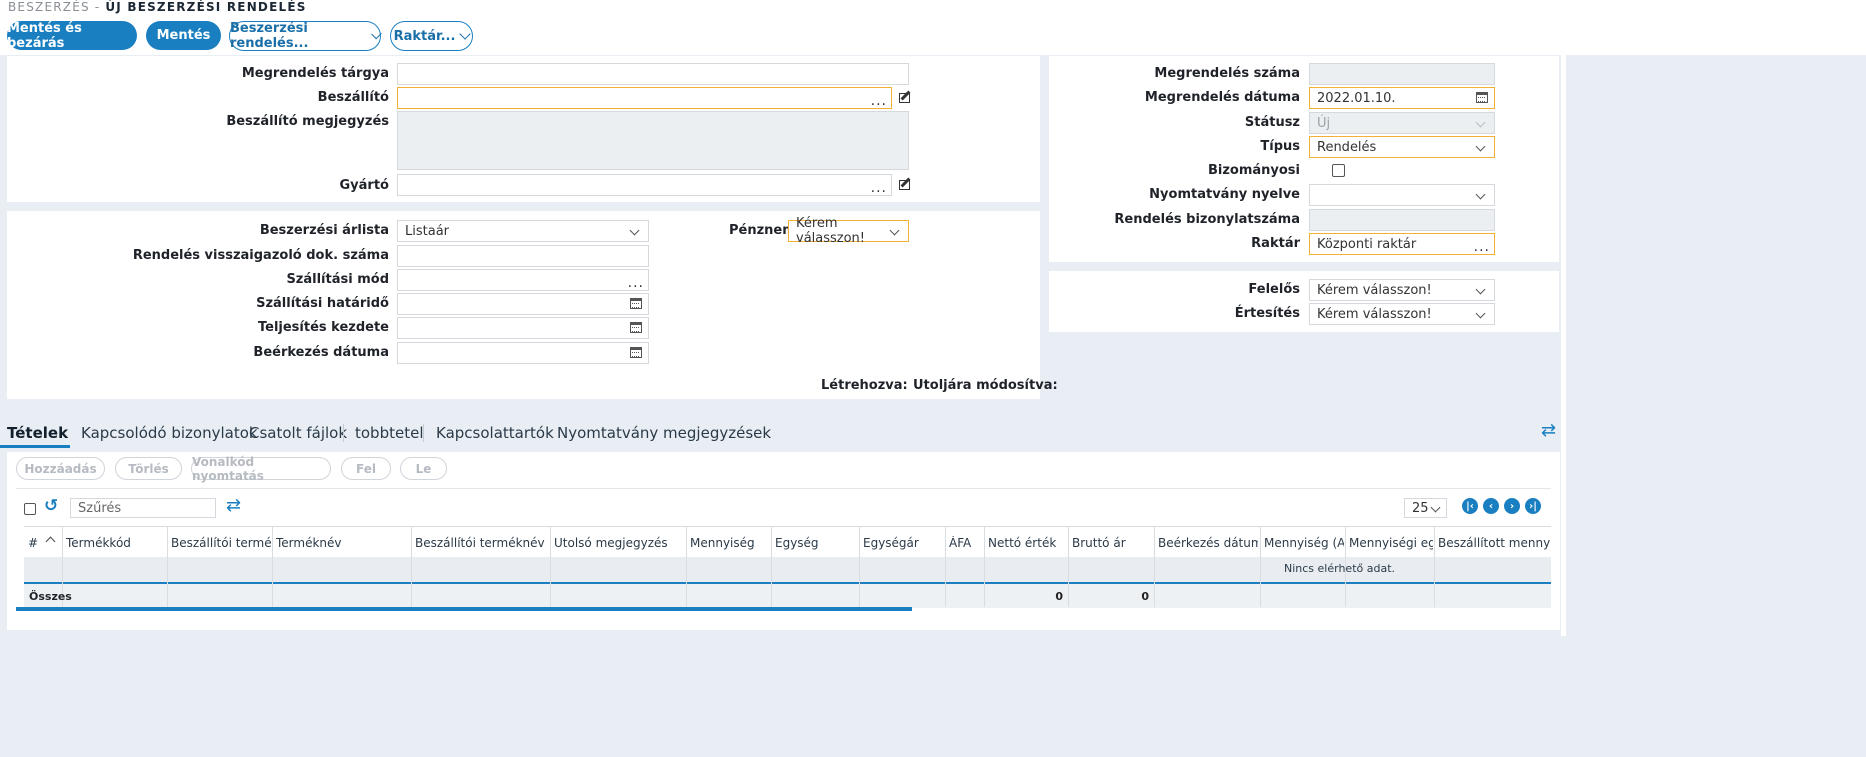 The image size is (1866, 757). I want to click on next-page-icon: ›, so click(1512, 506).